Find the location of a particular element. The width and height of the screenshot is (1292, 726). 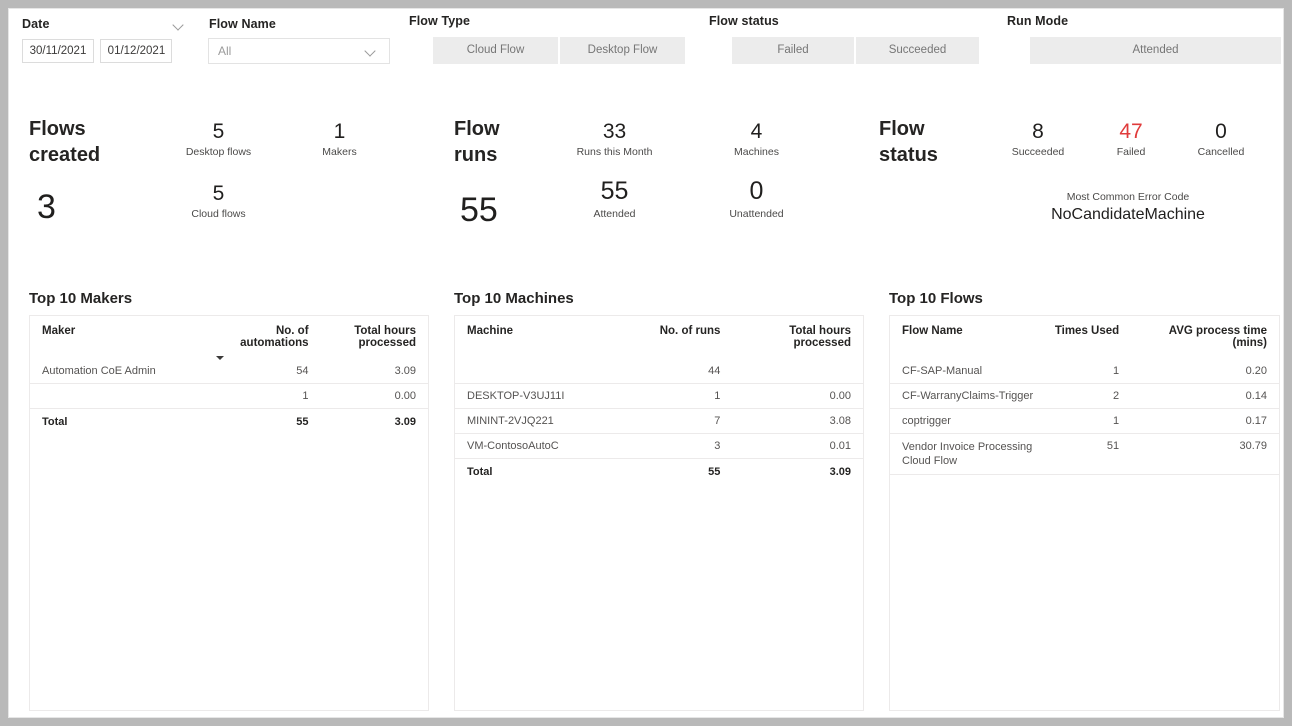

table-row: CF-WarranyClaims-Trigger 2 0.14 is located at coordinates (1084, 396).